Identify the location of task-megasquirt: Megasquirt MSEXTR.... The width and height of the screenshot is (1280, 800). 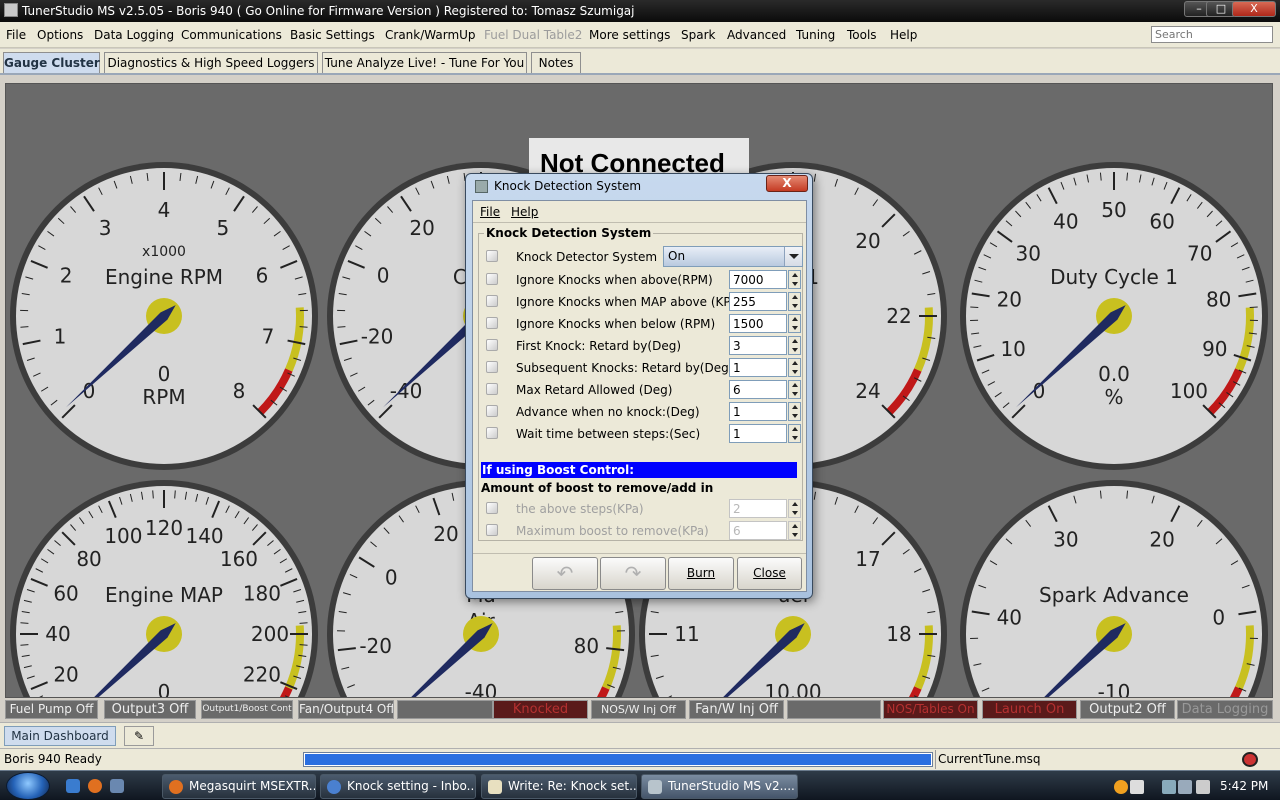
(239, 786).